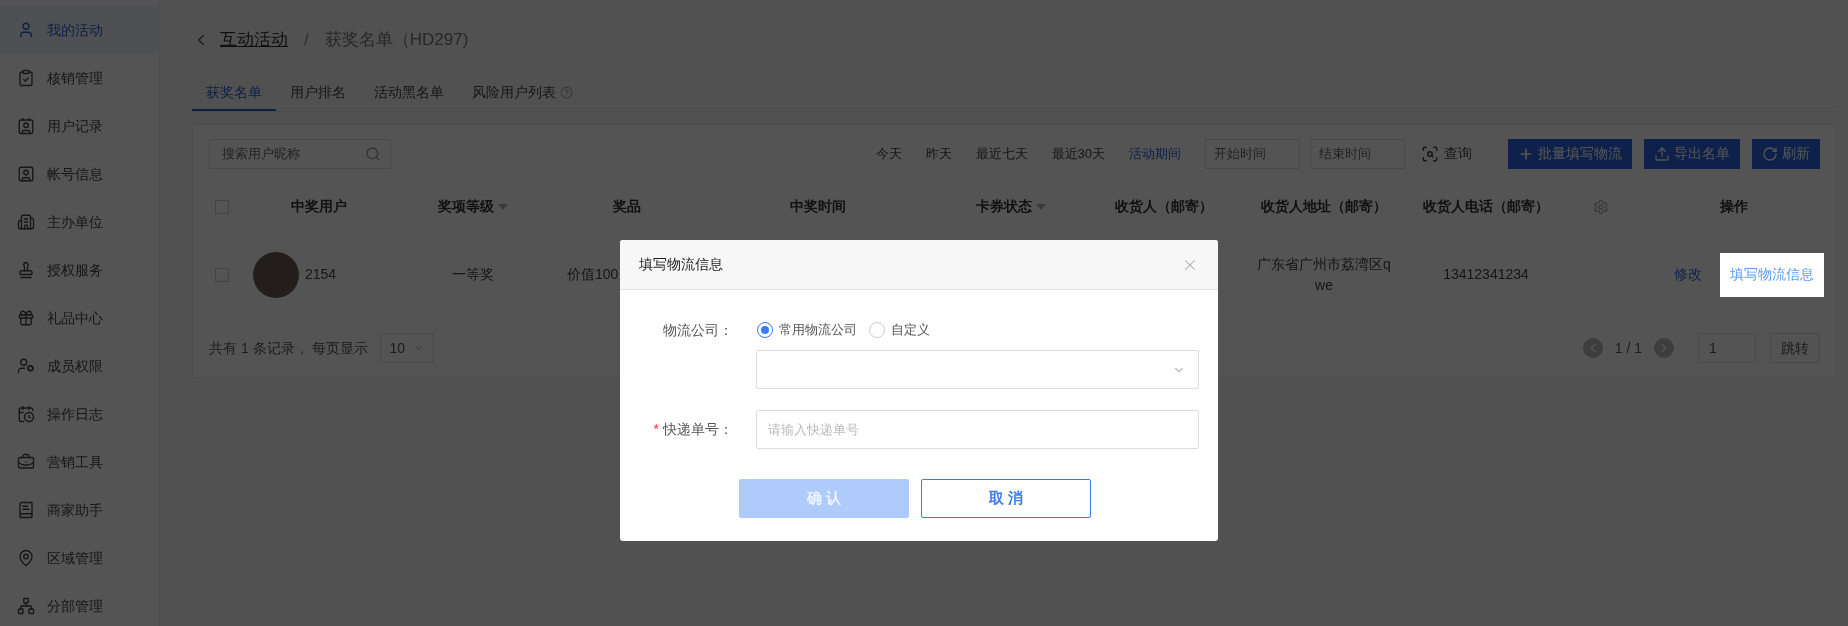 The width and height of the screenshot is (1848, 626). Describe the element at coordinates (79, 558) in the screenshot. I see `sidebar-item: 区域管理` at that location.